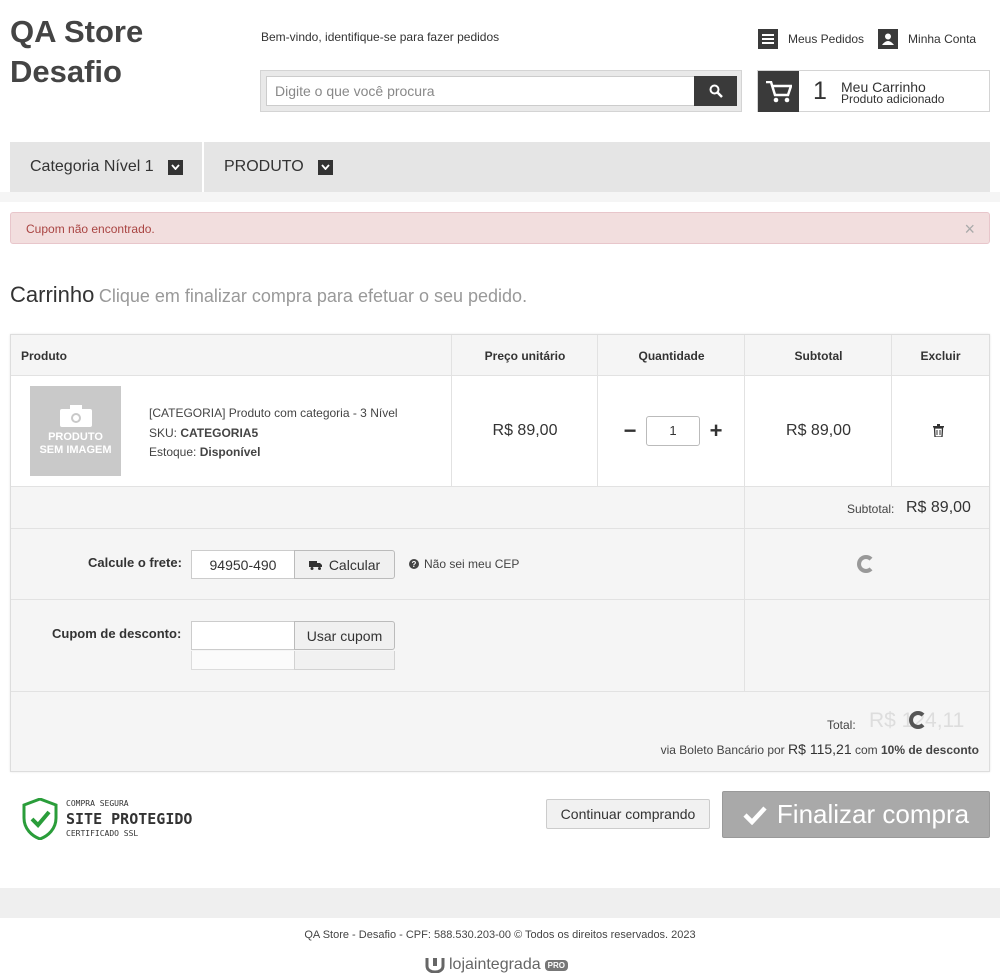 The image size is (1000, 973). I want to click on coupon-error-alert: Cupom não encontrado. ×, so click(500, 228).